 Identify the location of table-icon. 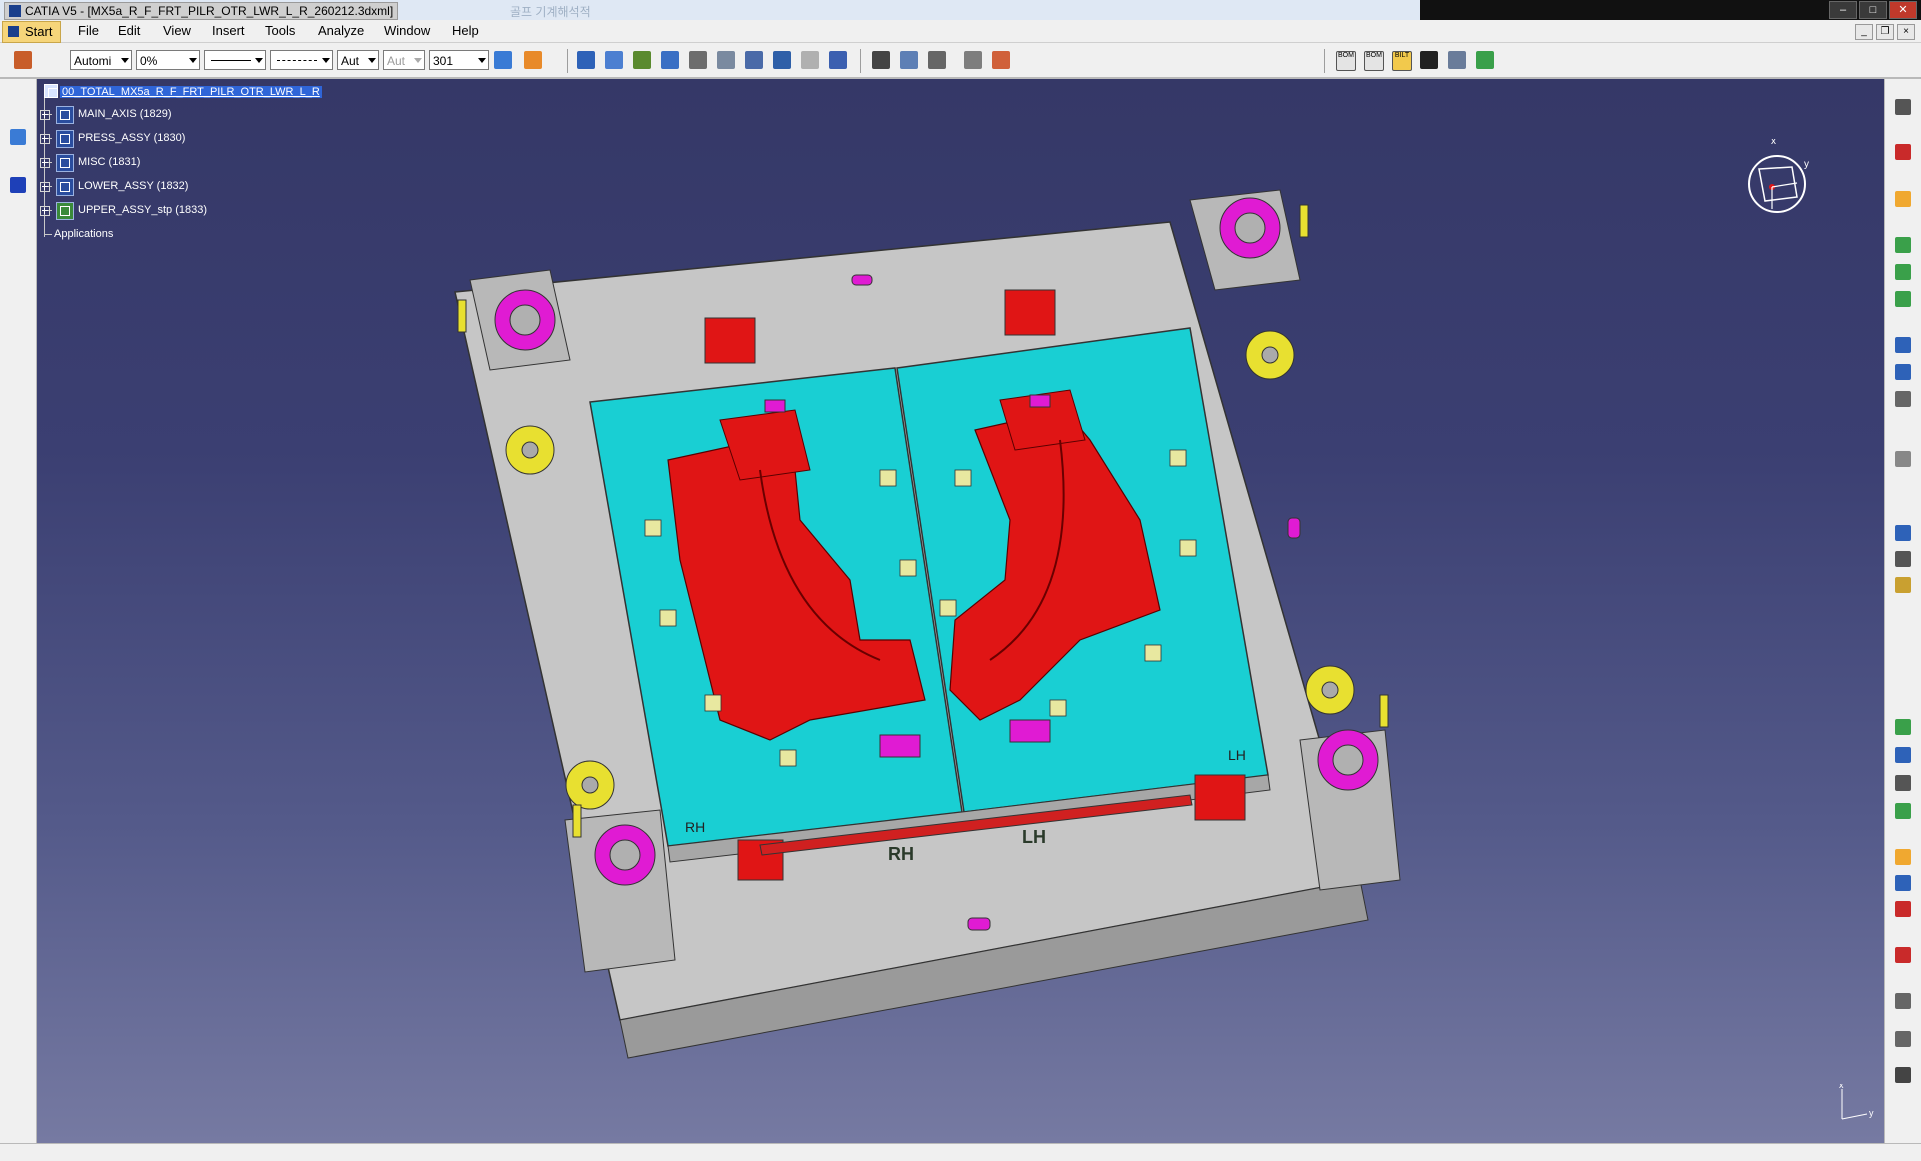
(1457, 60).